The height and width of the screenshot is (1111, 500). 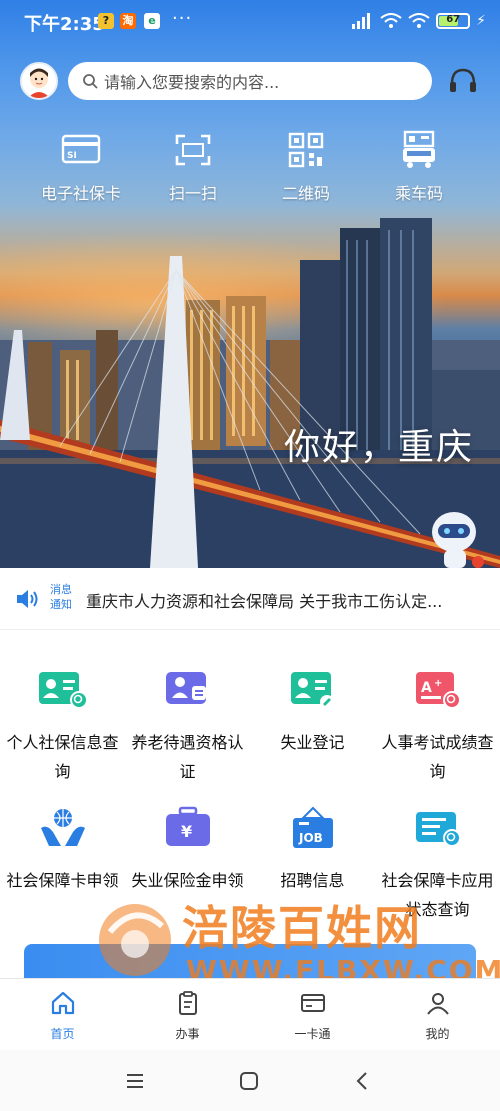 I want to click on wifi-icon, so click(x=391, y=20).